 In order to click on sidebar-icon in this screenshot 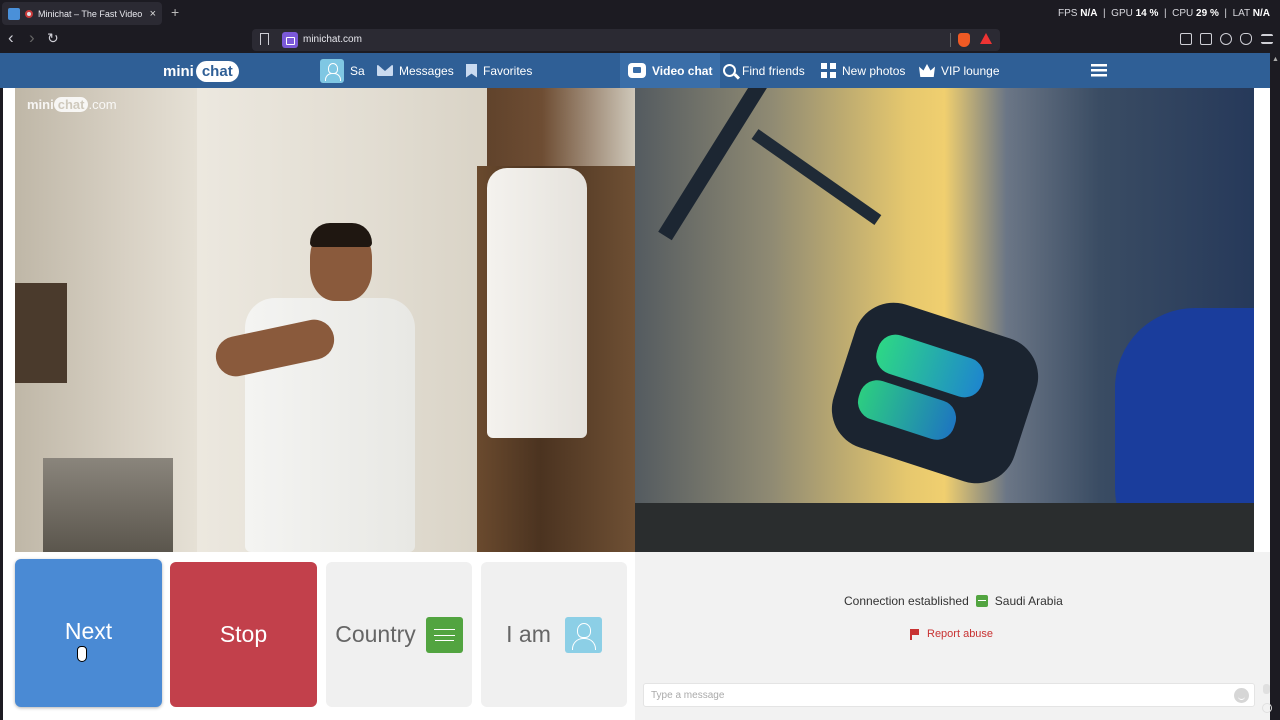, I will do `click(1186, 39)`.